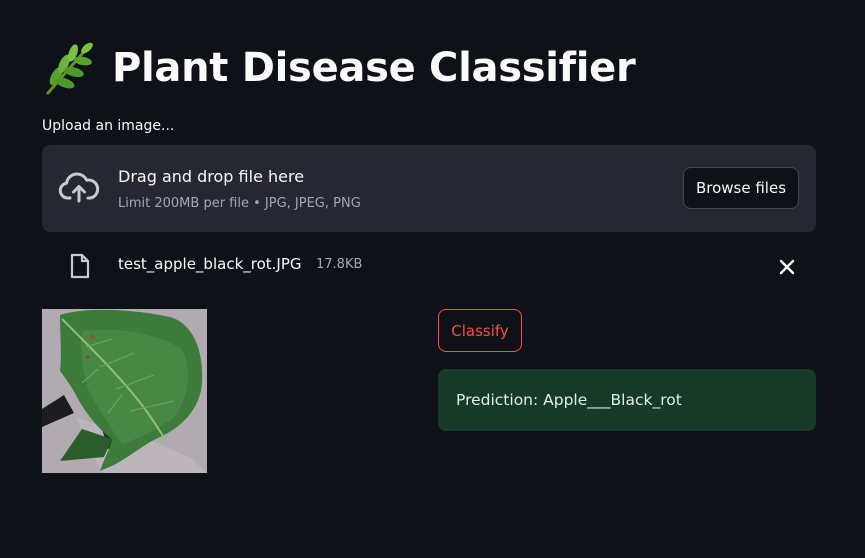 Image resolution: width=865 pixels, height=558 pixels. Describe the element at coordinates (124, 391) in the screenshot. I see `uploaded-leaf-image` at that location.